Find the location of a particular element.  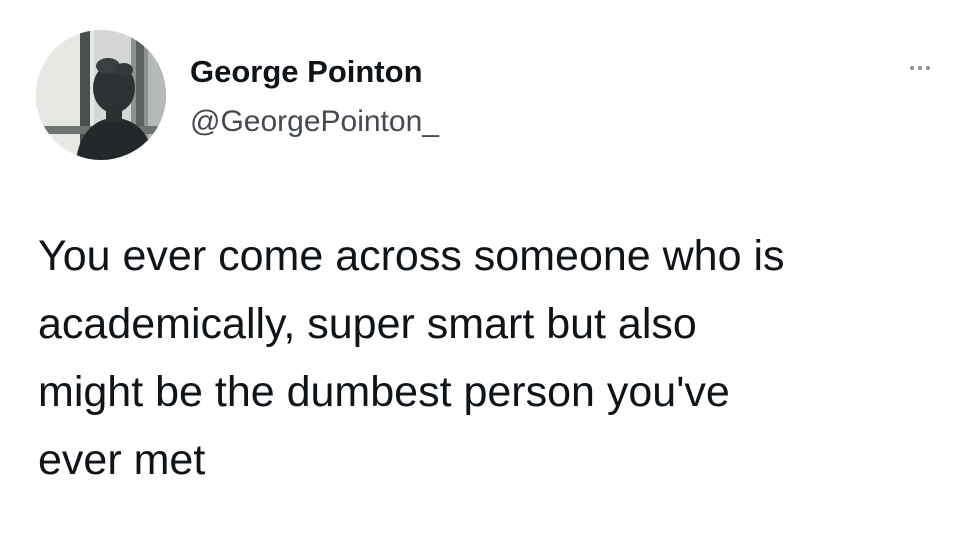

avatar-image is located at coordinates (101, 95).